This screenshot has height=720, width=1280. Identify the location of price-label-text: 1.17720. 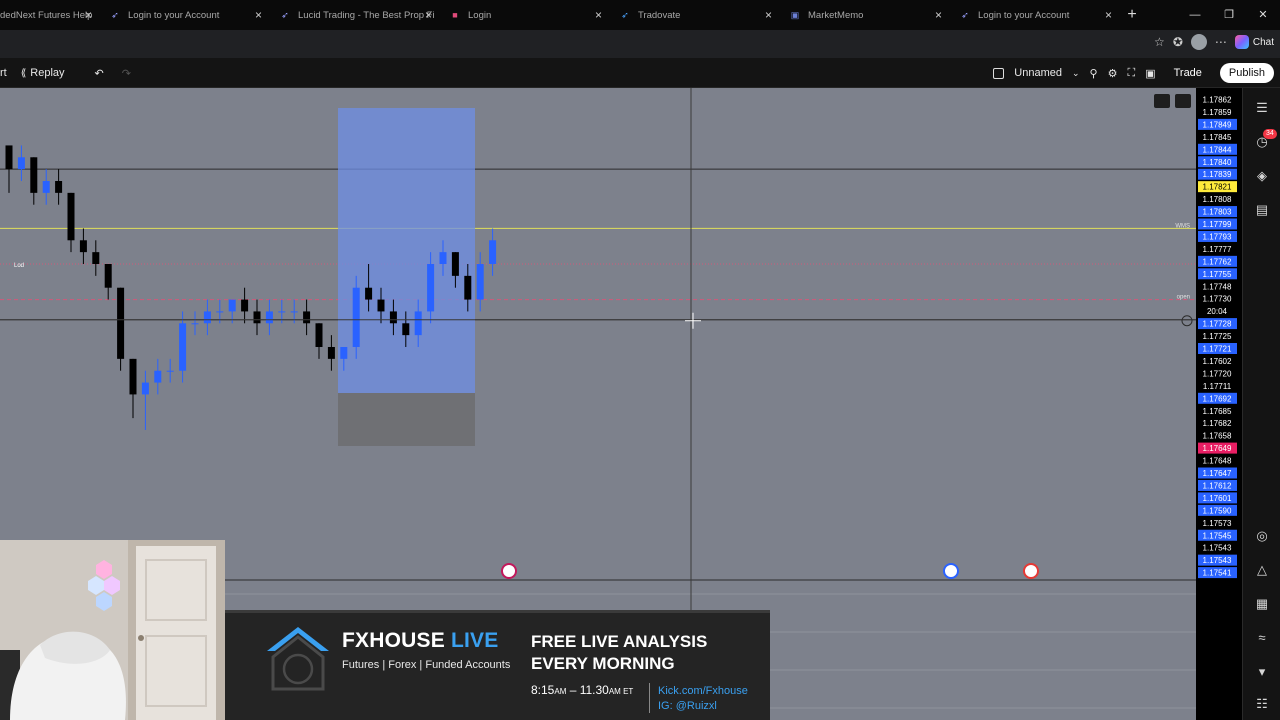
(1217, 373).